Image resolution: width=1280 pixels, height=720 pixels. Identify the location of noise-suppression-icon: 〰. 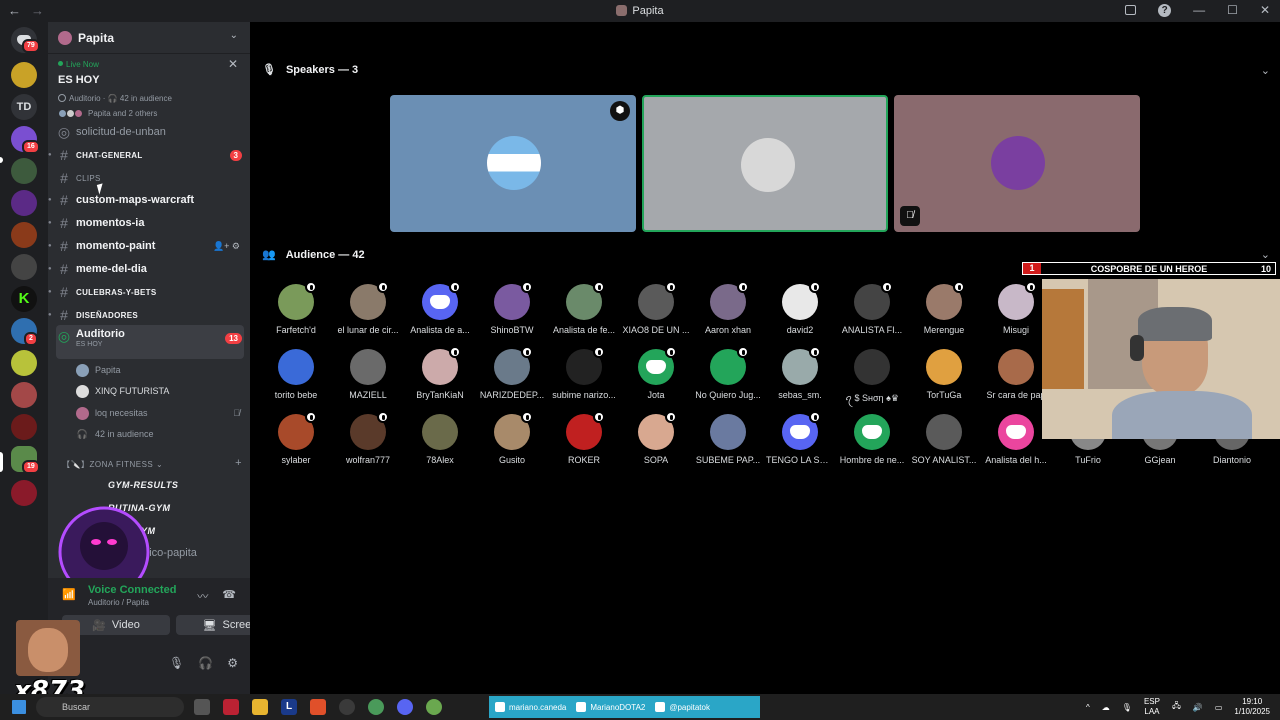
(202, 596).